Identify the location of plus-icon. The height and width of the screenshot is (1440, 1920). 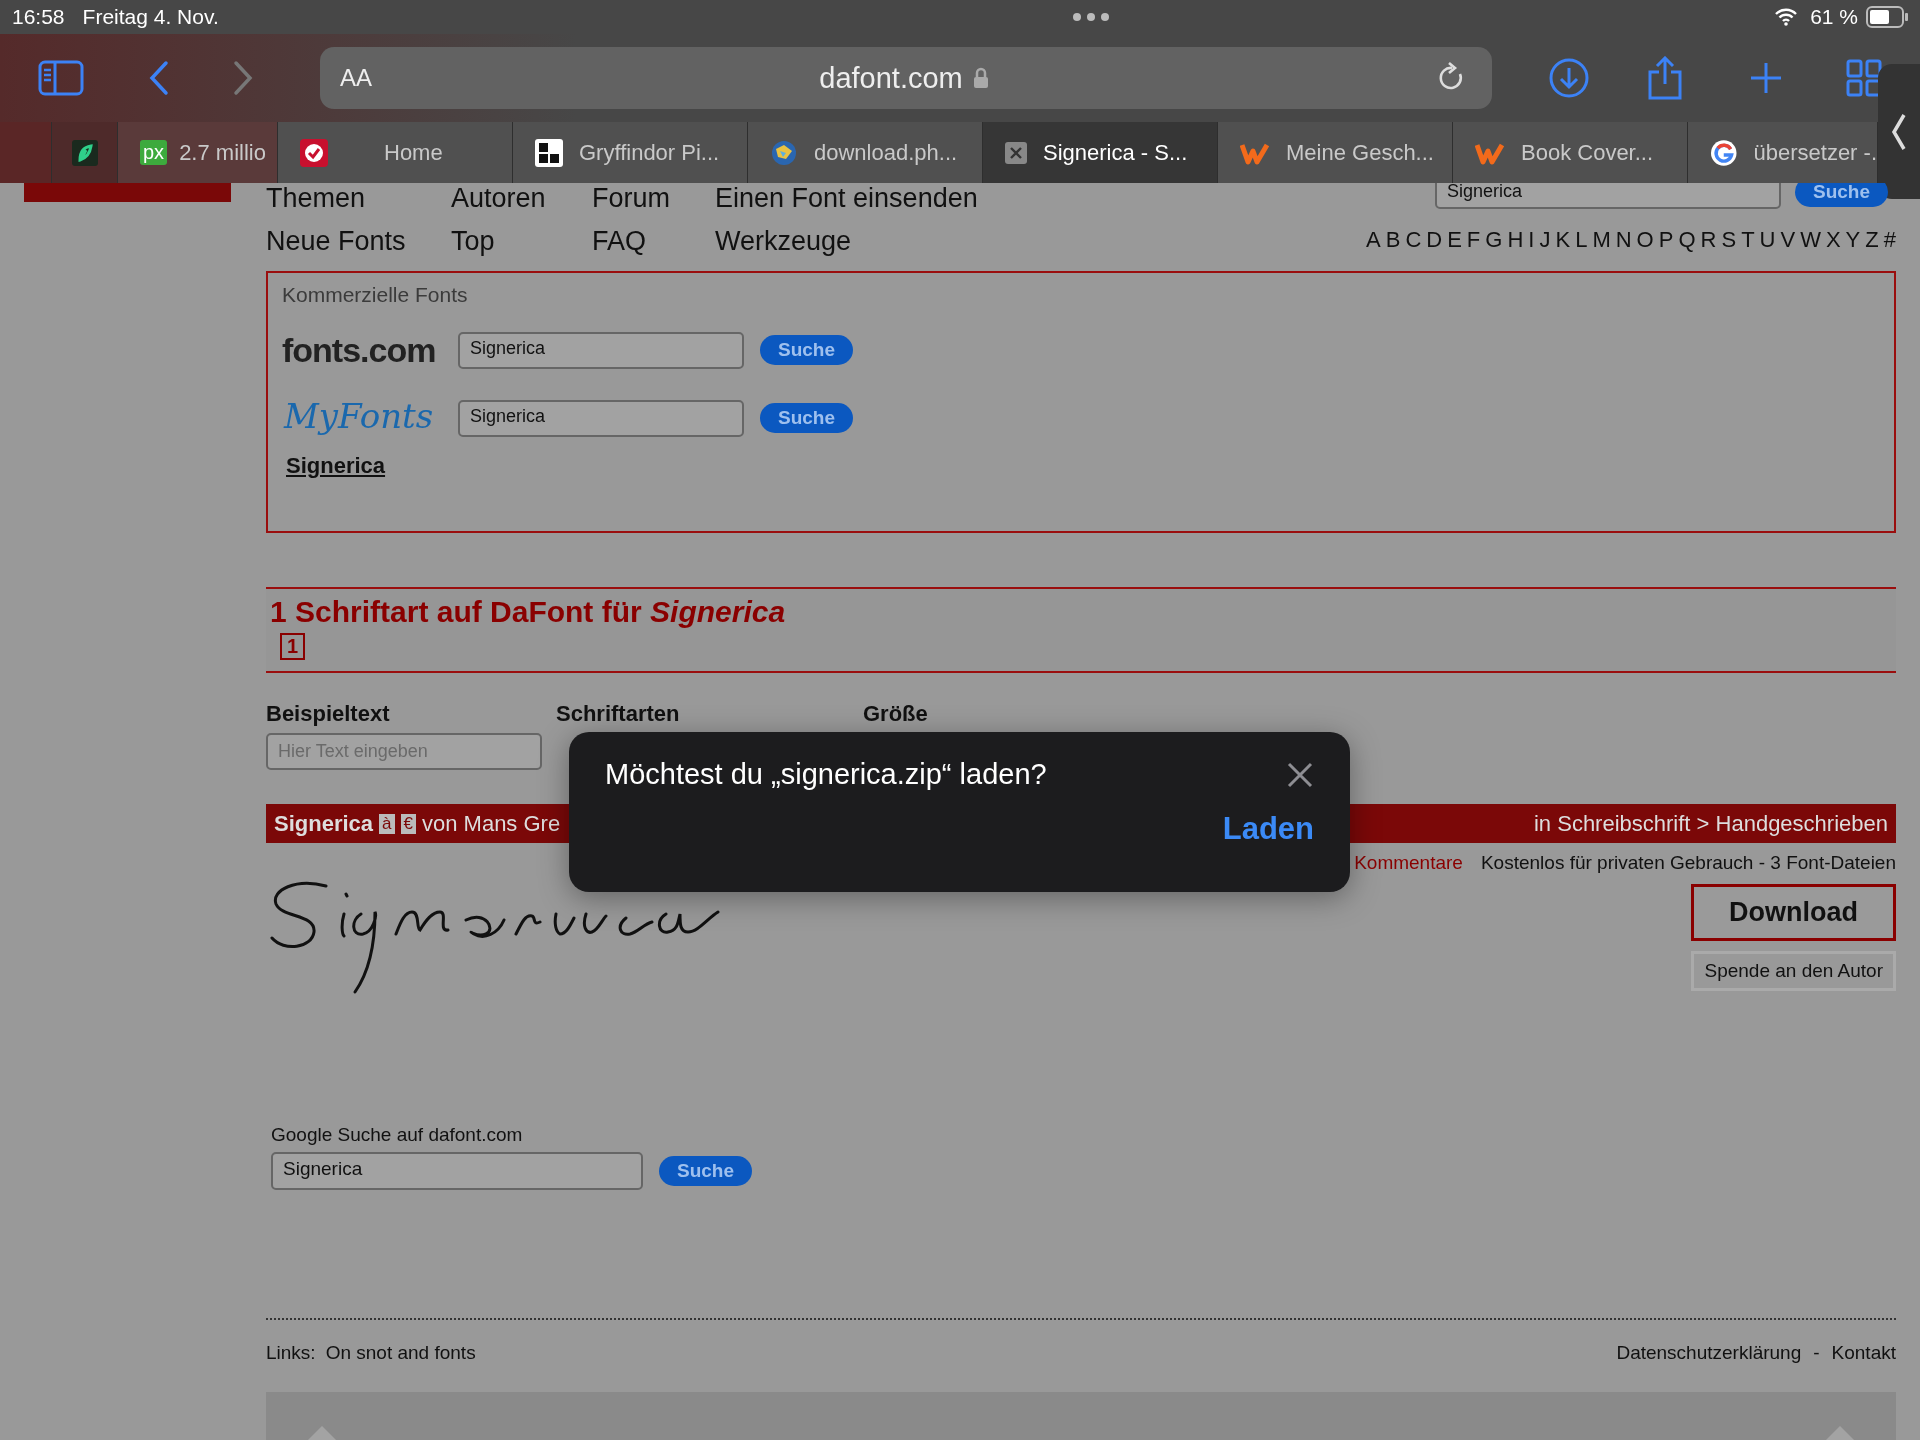
(1766, 78).